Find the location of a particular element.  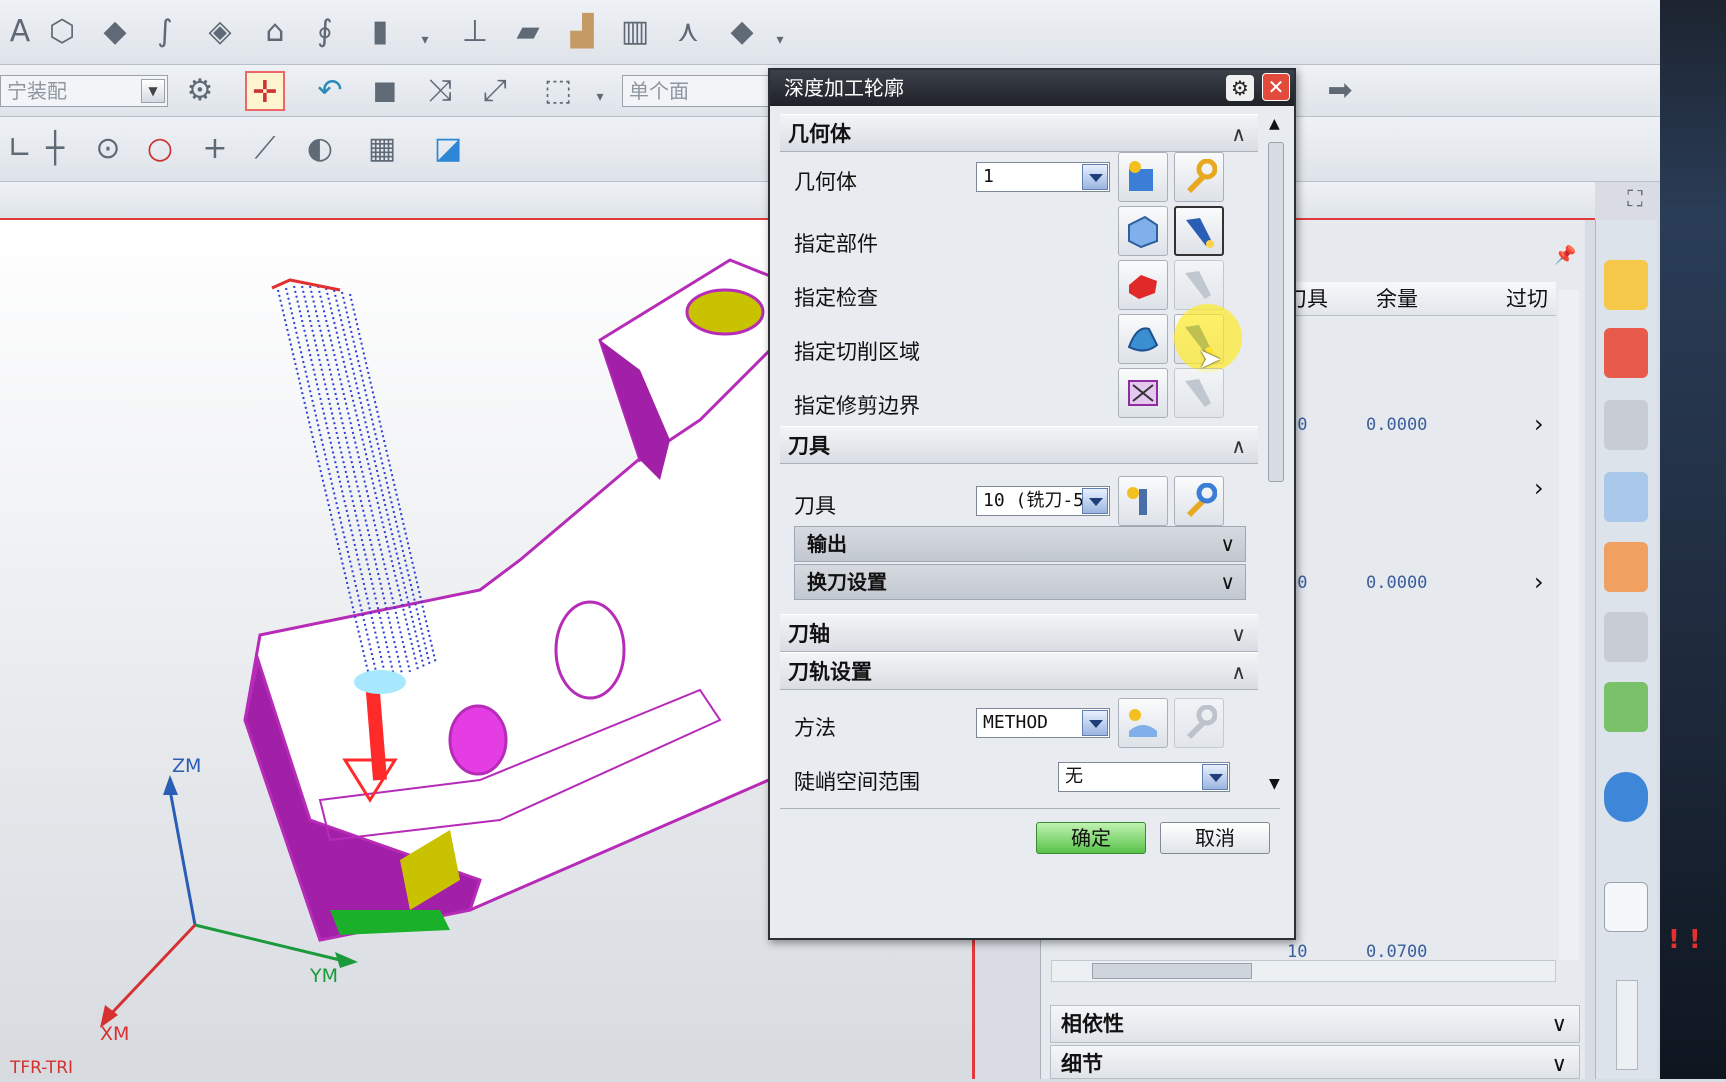

web-browser-icon is located at coordinates (1626, 907).